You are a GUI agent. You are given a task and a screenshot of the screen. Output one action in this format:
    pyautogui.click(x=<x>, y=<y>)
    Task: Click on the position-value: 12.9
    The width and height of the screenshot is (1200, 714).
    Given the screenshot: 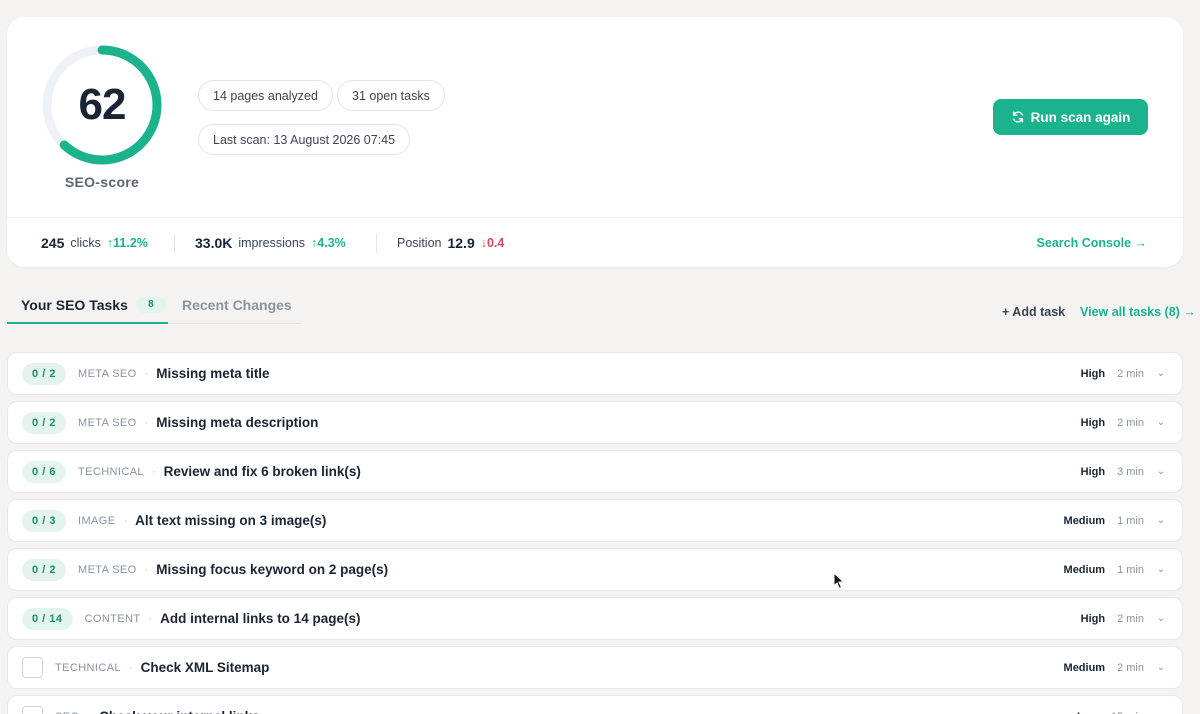 What is the action you would take?
    pyautogui.click(x=461, y=242)
    